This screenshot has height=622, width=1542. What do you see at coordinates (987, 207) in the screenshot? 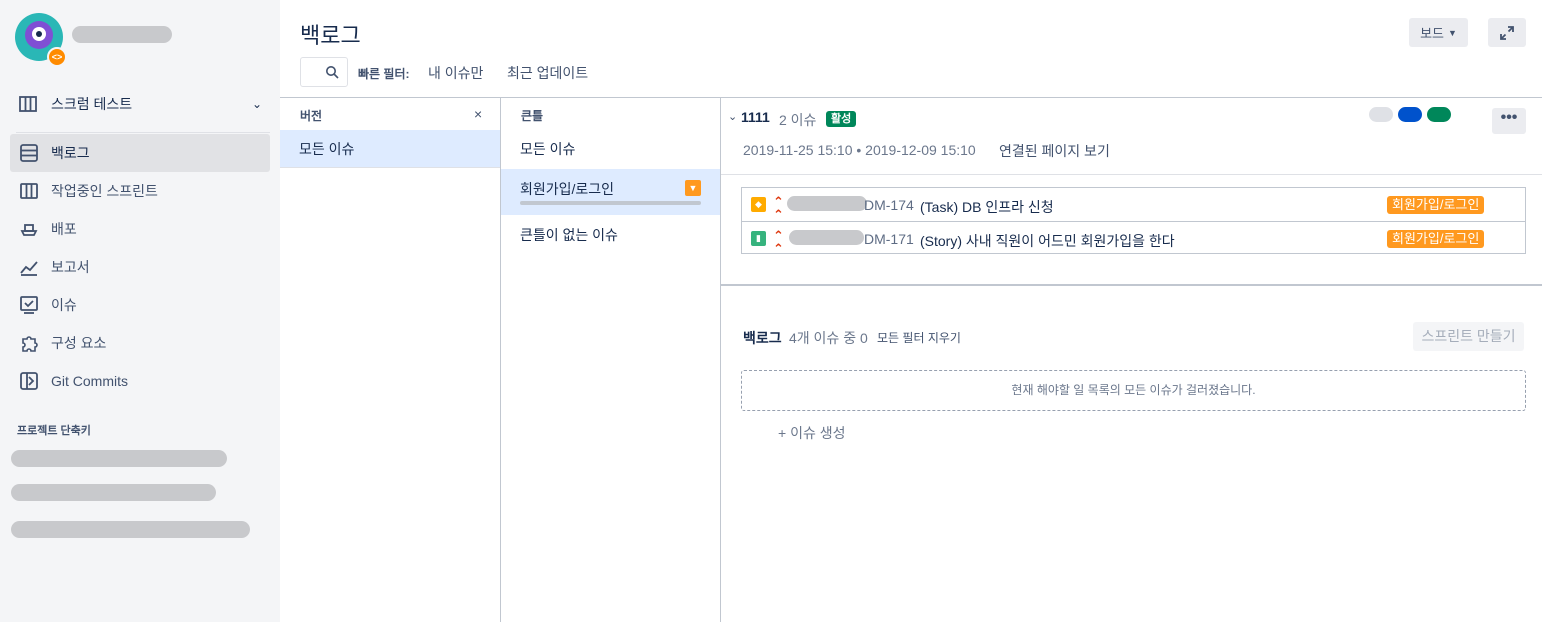
I see `issue-summary: (Task) DB 인프라 신청` at bounding box center [987, 207].